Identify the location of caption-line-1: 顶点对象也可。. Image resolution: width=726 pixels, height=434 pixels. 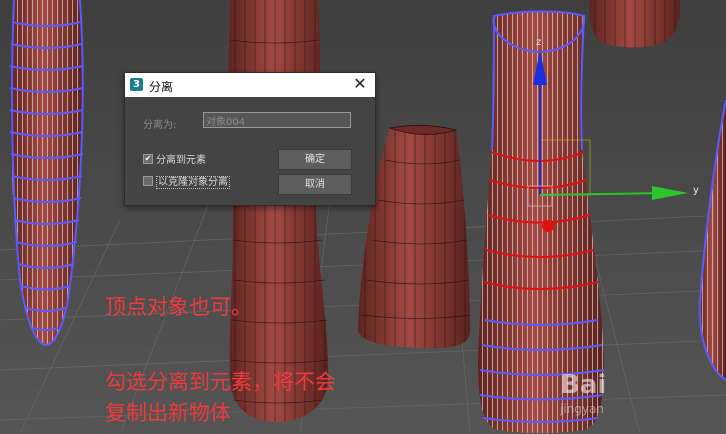
(178, 307).